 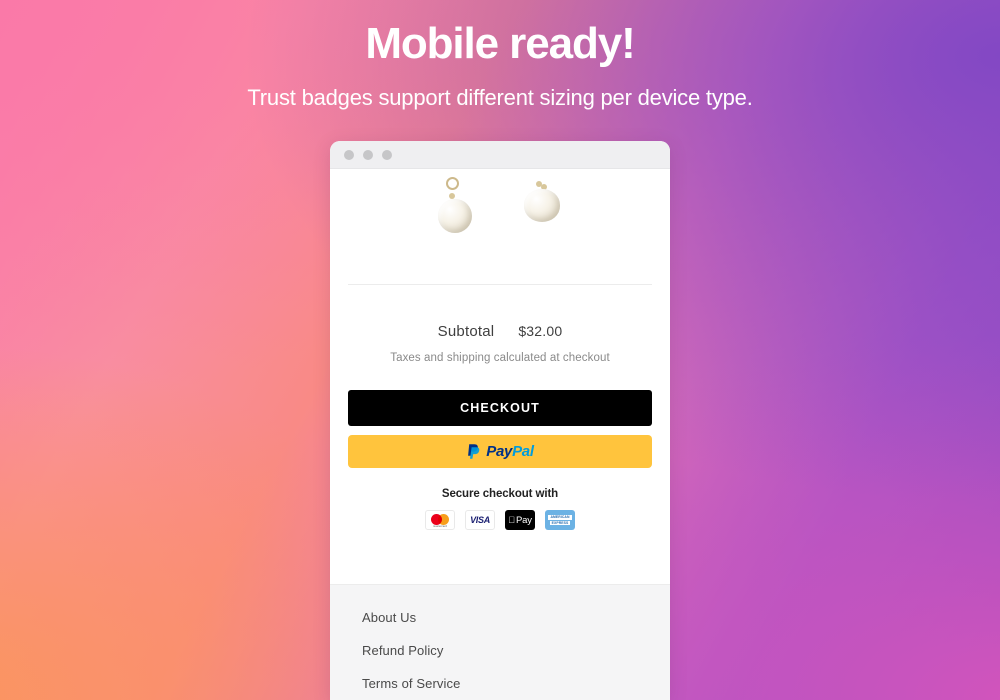 What do you see at coordinates (500, 331) in the screenshot?
I see `subtotal-row: Subtotal $32.00` at bounding box center [500, 331].